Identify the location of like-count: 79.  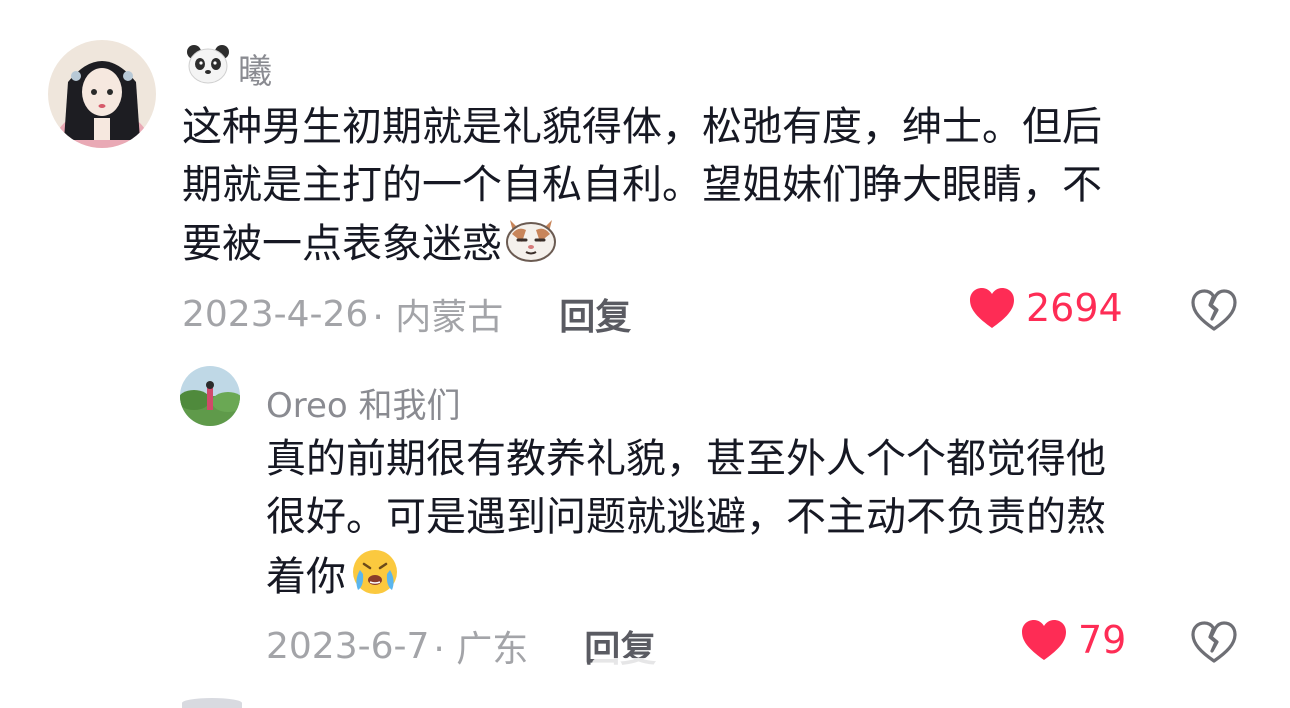
(1102, 640).